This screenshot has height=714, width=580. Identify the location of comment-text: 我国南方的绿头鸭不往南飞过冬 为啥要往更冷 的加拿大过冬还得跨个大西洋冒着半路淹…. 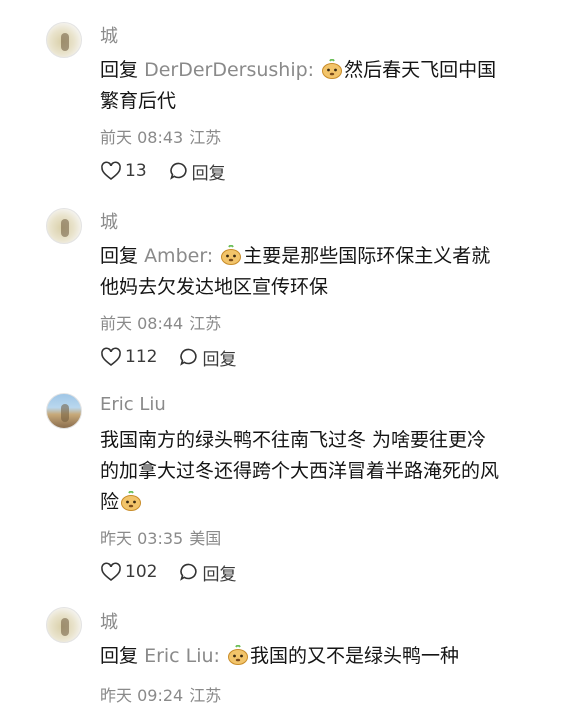
(322, 471).